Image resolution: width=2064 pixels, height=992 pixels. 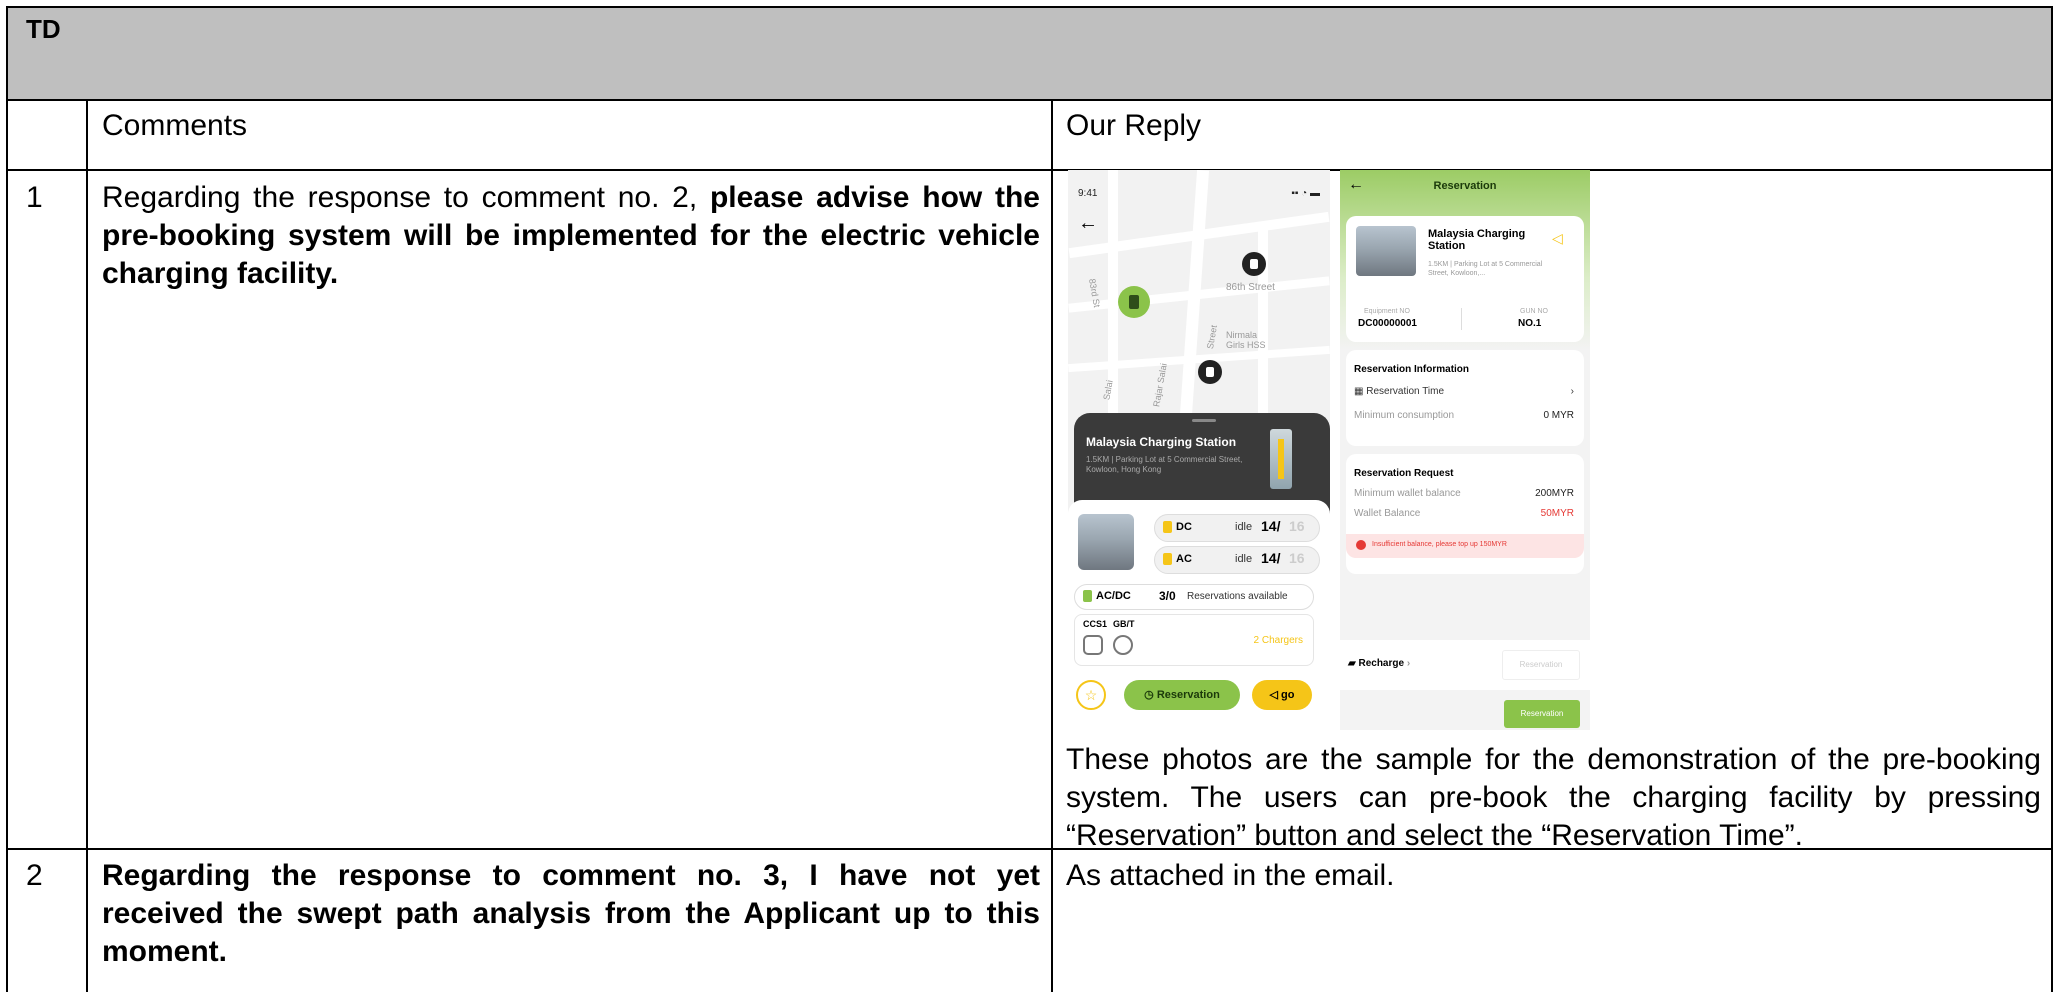 I want to click on table-title: TD, so click(x=43, y=29).